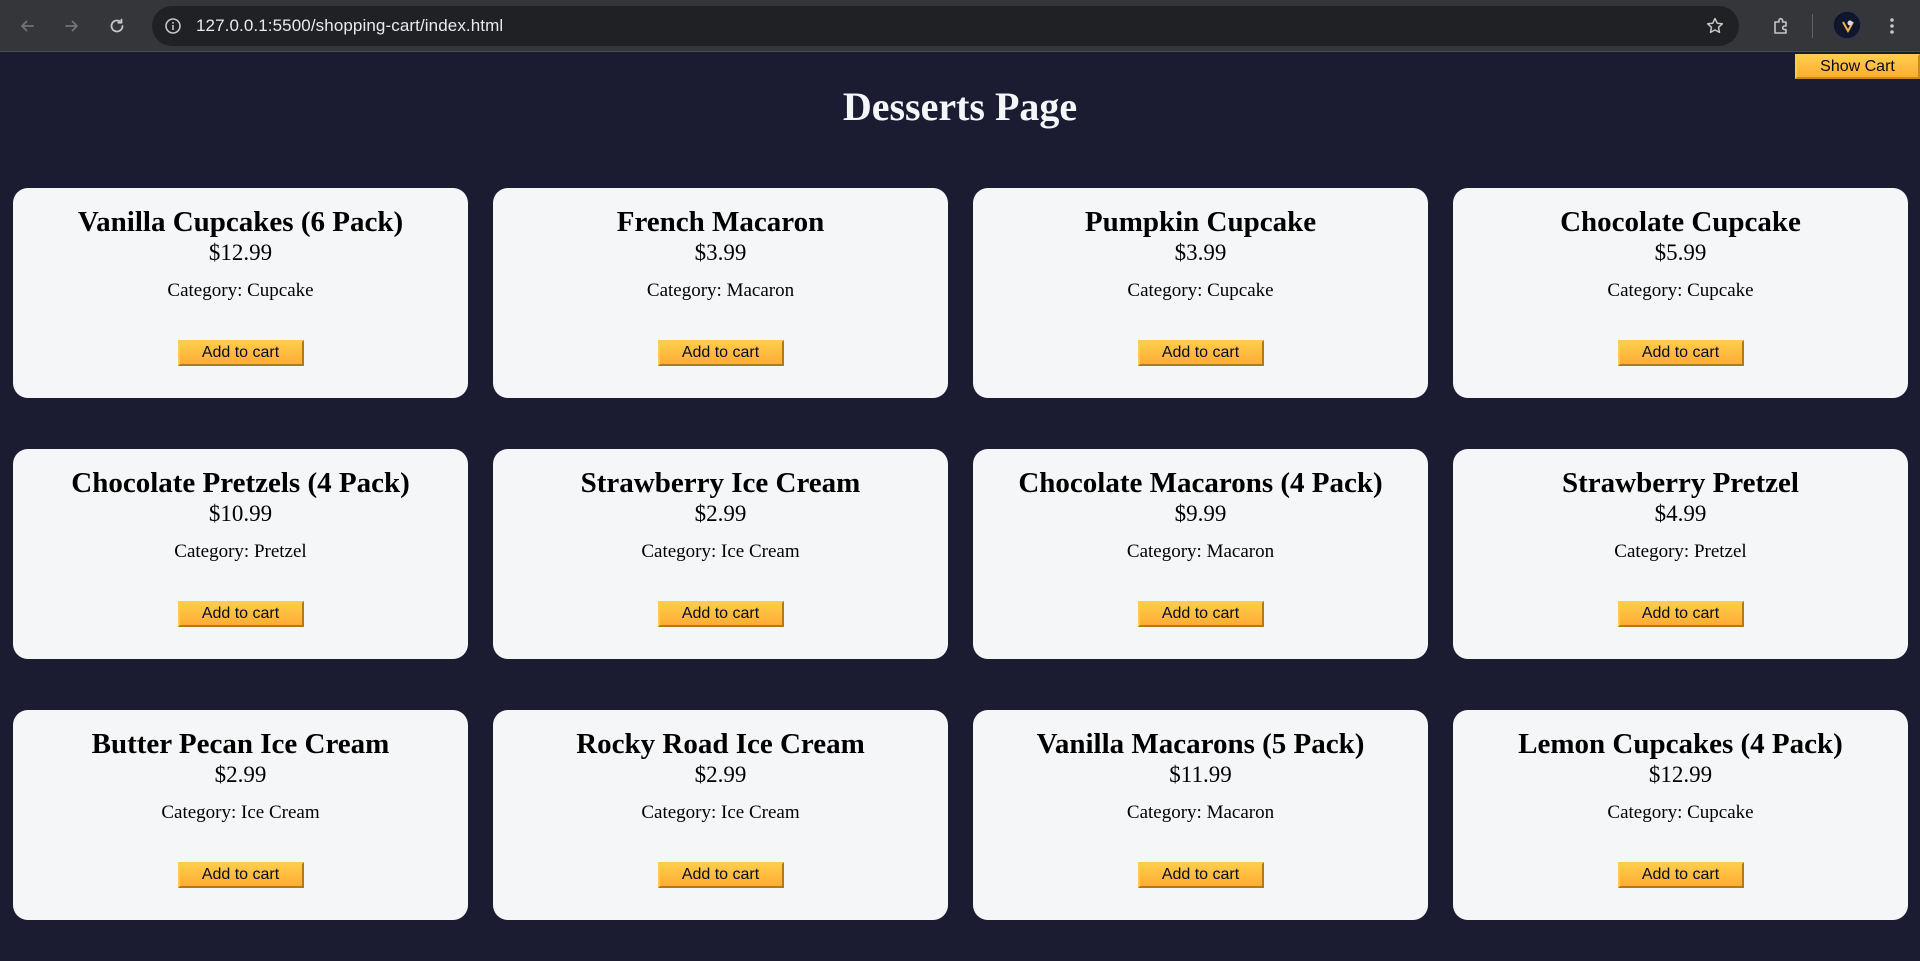 The width and height of the screenshot is (1920, 961). Describe the element at coordinates (1892, 26) in the screenshot. I see `kebab-menu-icon` at that location.